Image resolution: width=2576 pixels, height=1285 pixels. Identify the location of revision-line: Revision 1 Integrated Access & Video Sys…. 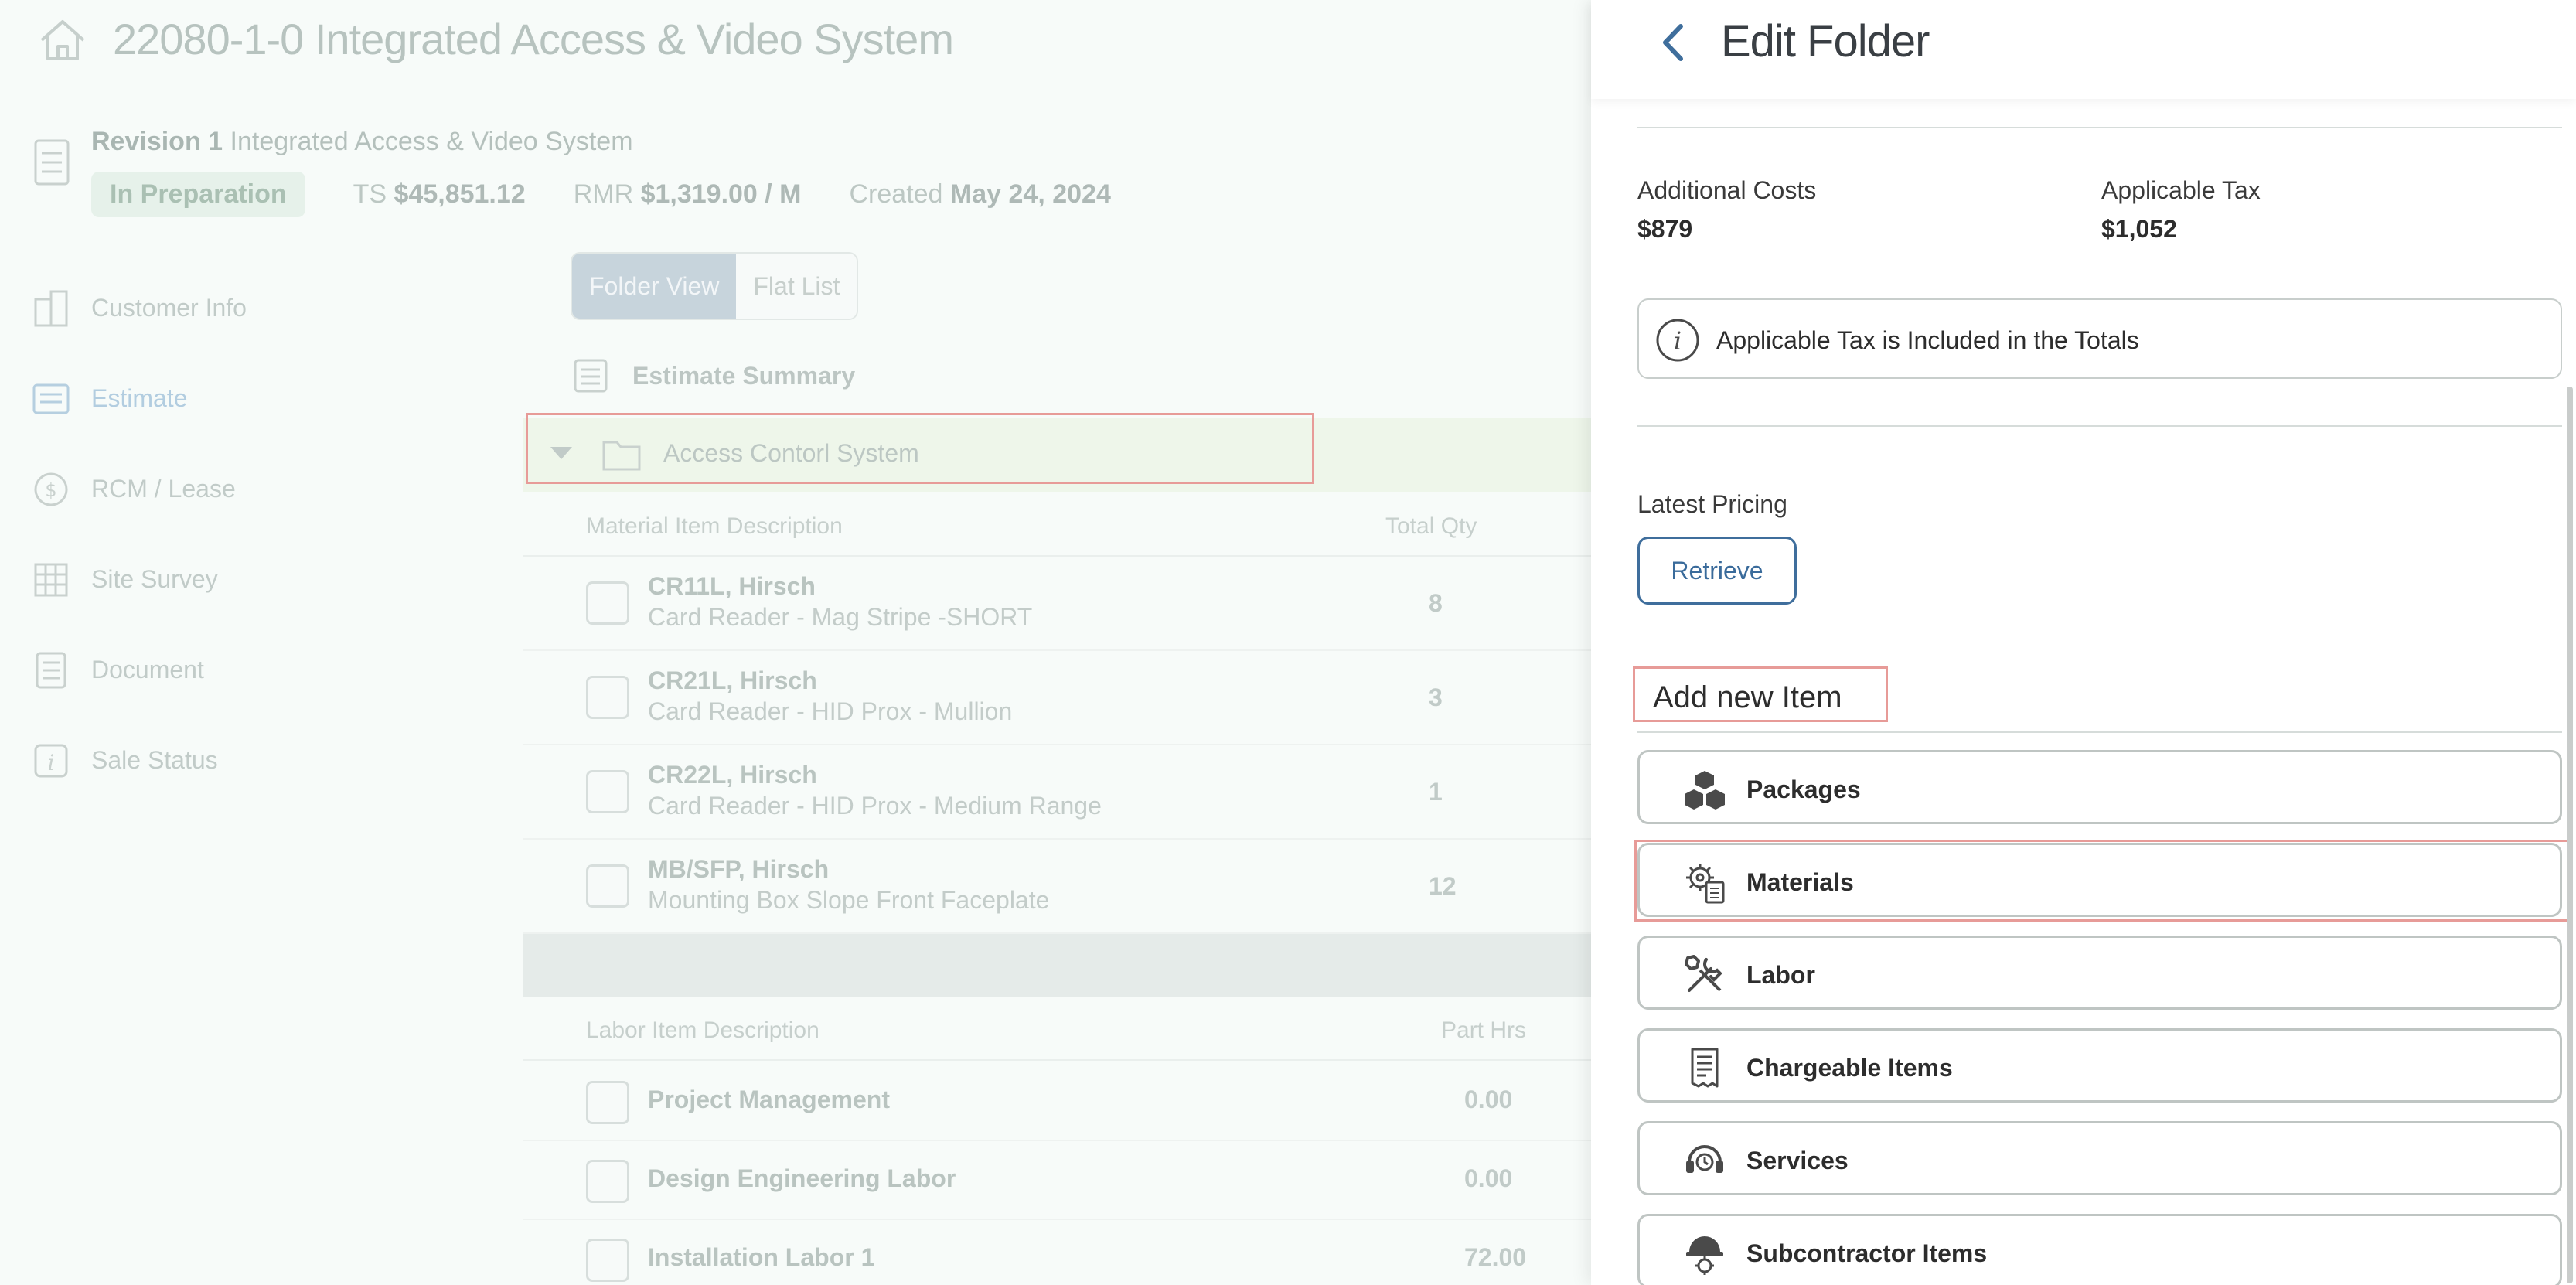
(362, 142).